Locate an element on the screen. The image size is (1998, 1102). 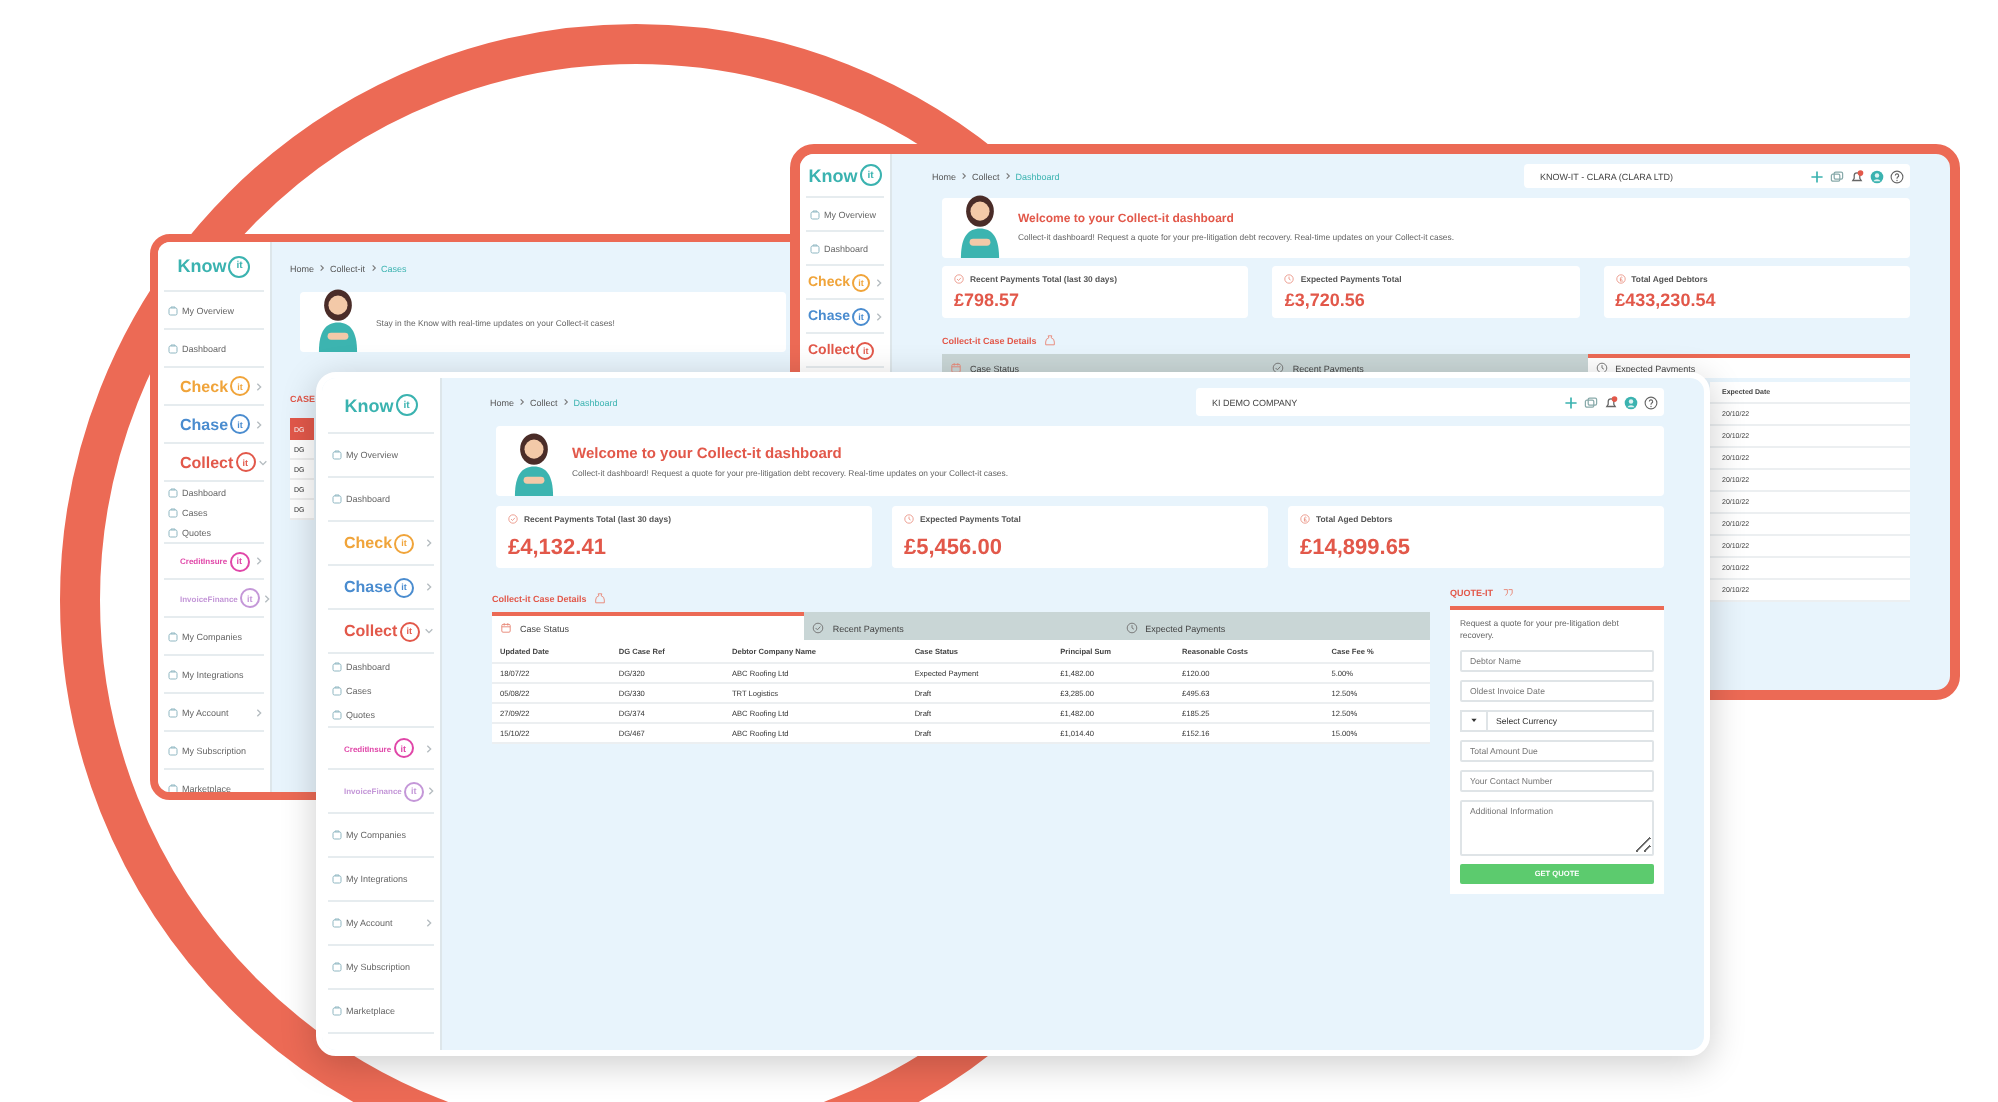
stat-value: £3,720.56 is located at coordinates (1325, 300).